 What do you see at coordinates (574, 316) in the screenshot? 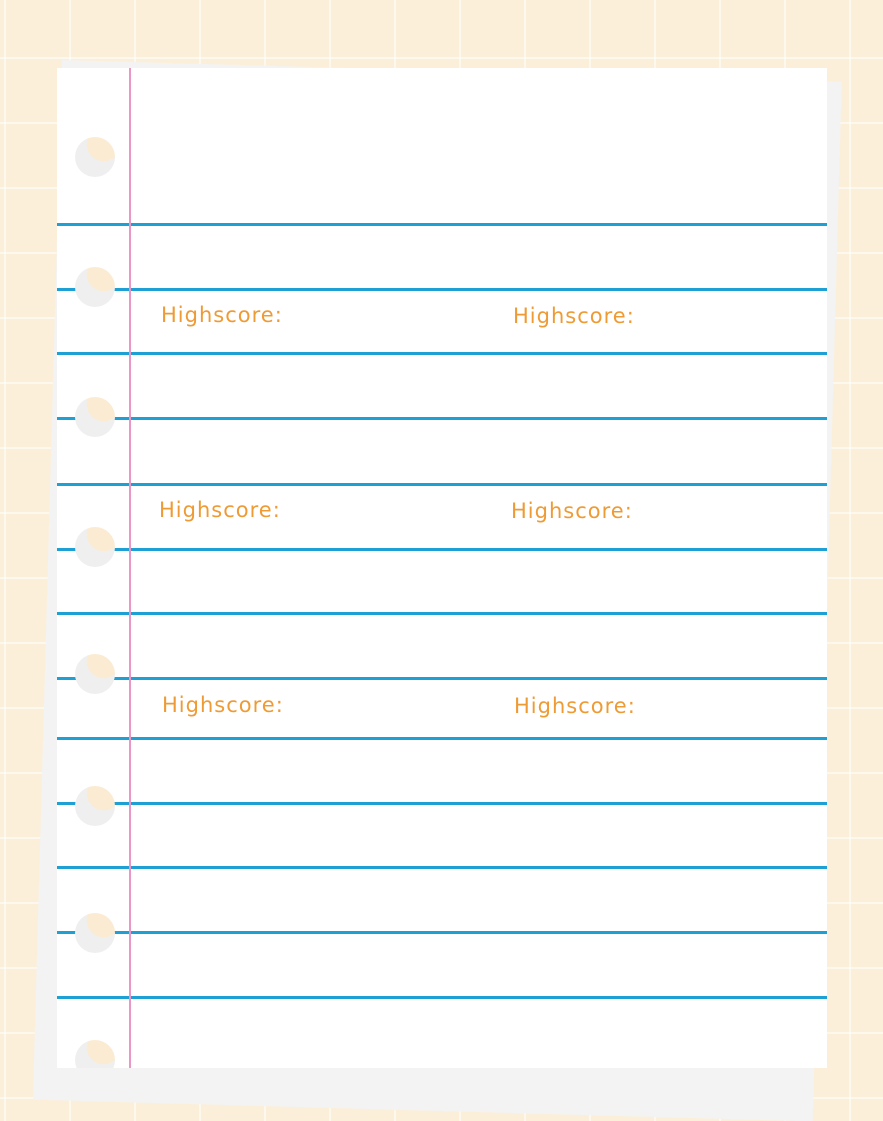
I see `highscore-label-row1-right: Highscore:` at bounding box center [574, 316].